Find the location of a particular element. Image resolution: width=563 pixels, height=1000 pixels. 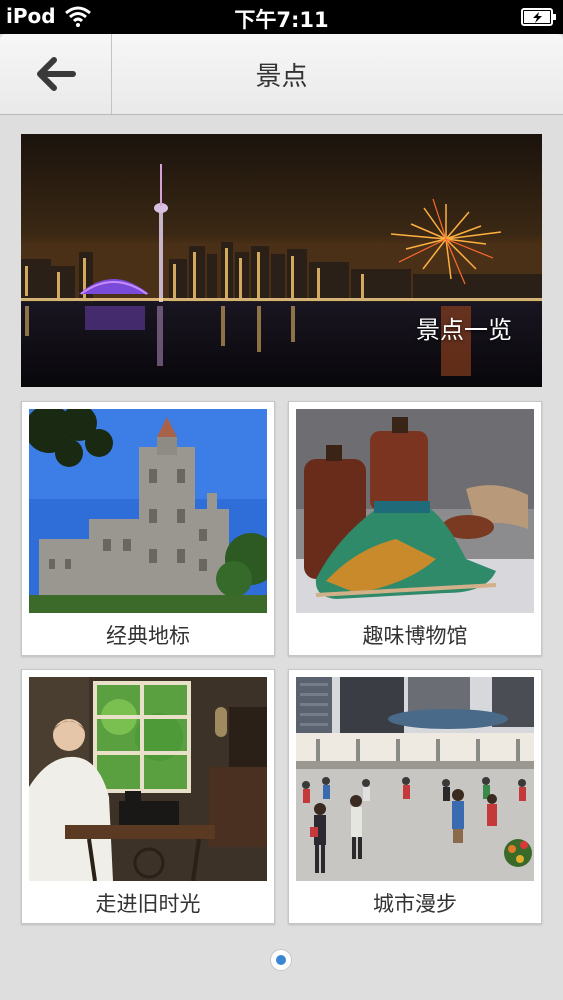

tile-label: 走进旧时光 is located at coordinates (148, 904).